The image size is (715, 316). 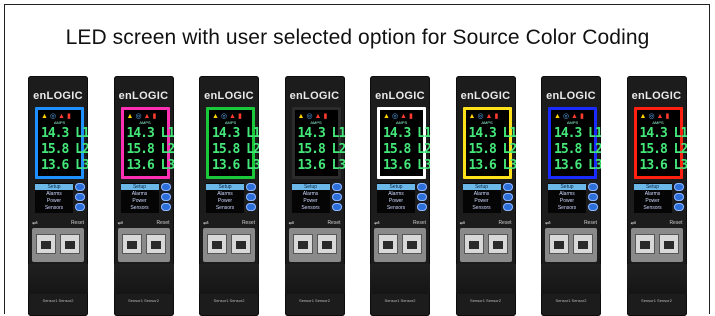 What do you see at coordinates (577, 165) in the screenshot?
I see `phase-reading: 13.6 L3` at bounding box center [577, 165].